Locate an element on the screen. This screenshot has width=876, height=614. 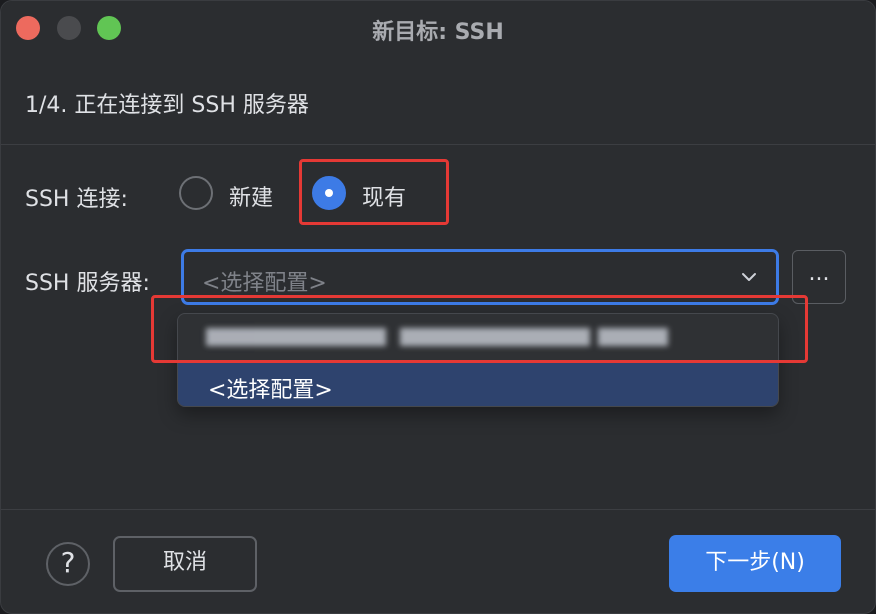
server-dropdown-list: <选择配置> is located at coordinates (478, 360).